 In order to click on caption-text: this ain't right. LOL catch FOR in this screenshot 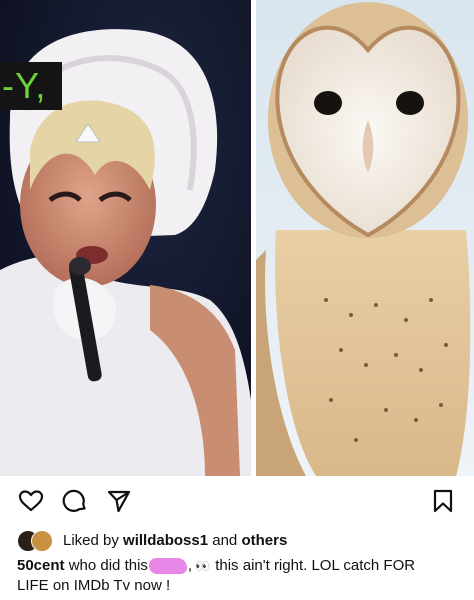, I will do `click(313, 565)`.